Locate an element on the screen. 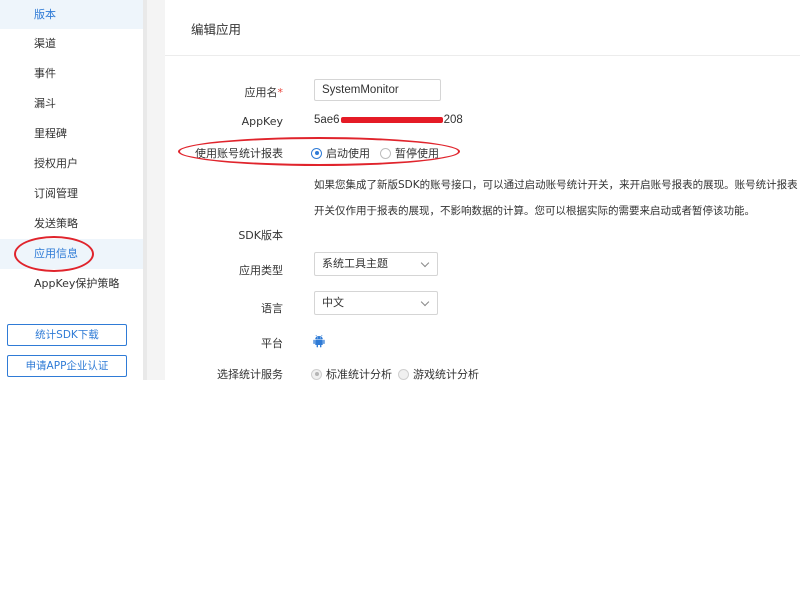 The image size is (800, 600). account-stats-label: 使用账号统计报表 is located at coordinates (239, 153).